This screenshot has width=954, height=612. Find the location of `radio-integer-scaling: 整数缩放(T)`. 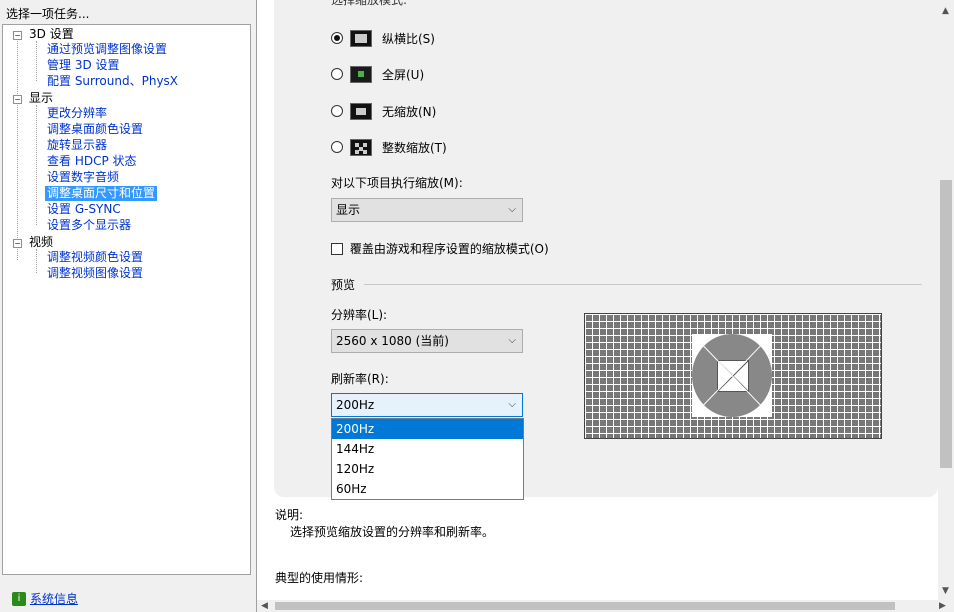

radio-integer-scaling: 整数缩放(T) is located at coordinates (389, 147).